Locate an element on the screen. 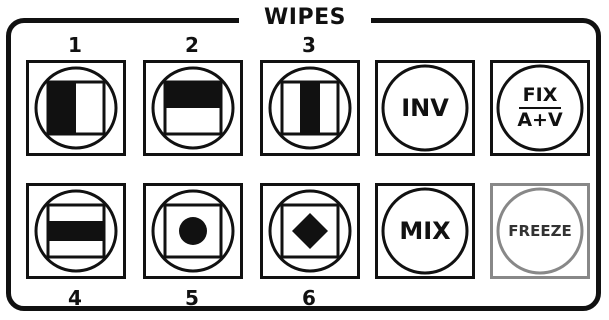  wipe-5-button is located at coordinates (193, 231).